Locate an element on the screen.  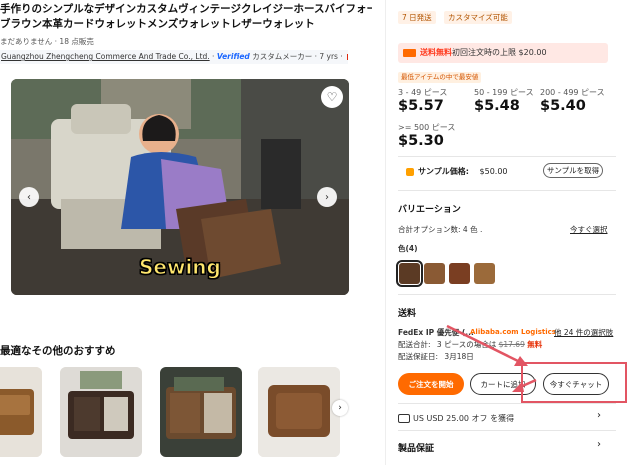
truck-icon is located at coordinates (409, 53).